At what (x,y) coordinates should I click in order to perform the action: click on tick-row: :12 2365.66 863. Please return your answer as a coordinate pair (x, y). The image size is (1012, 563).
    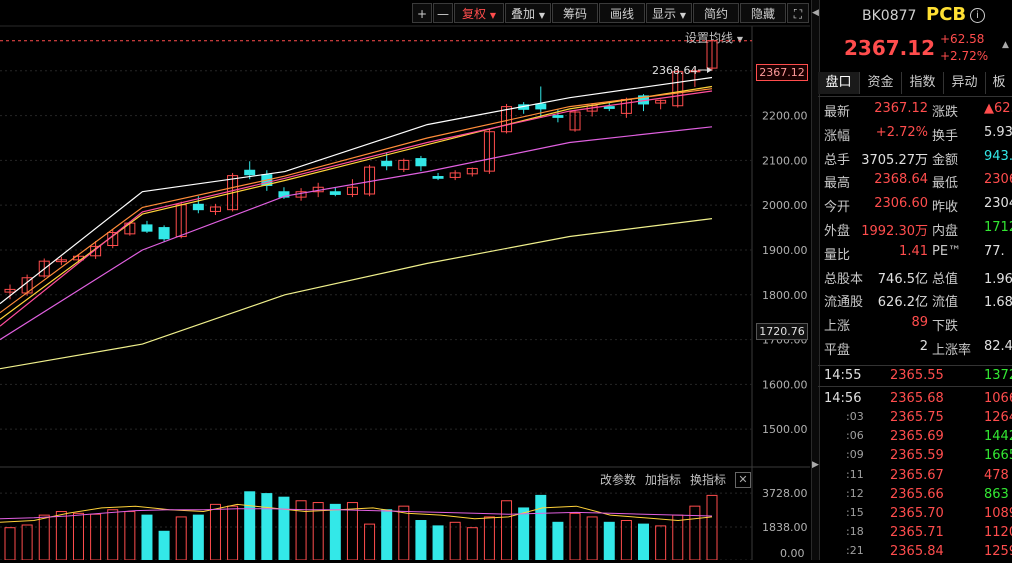
    Looking at the image, I should click on (915, 496).